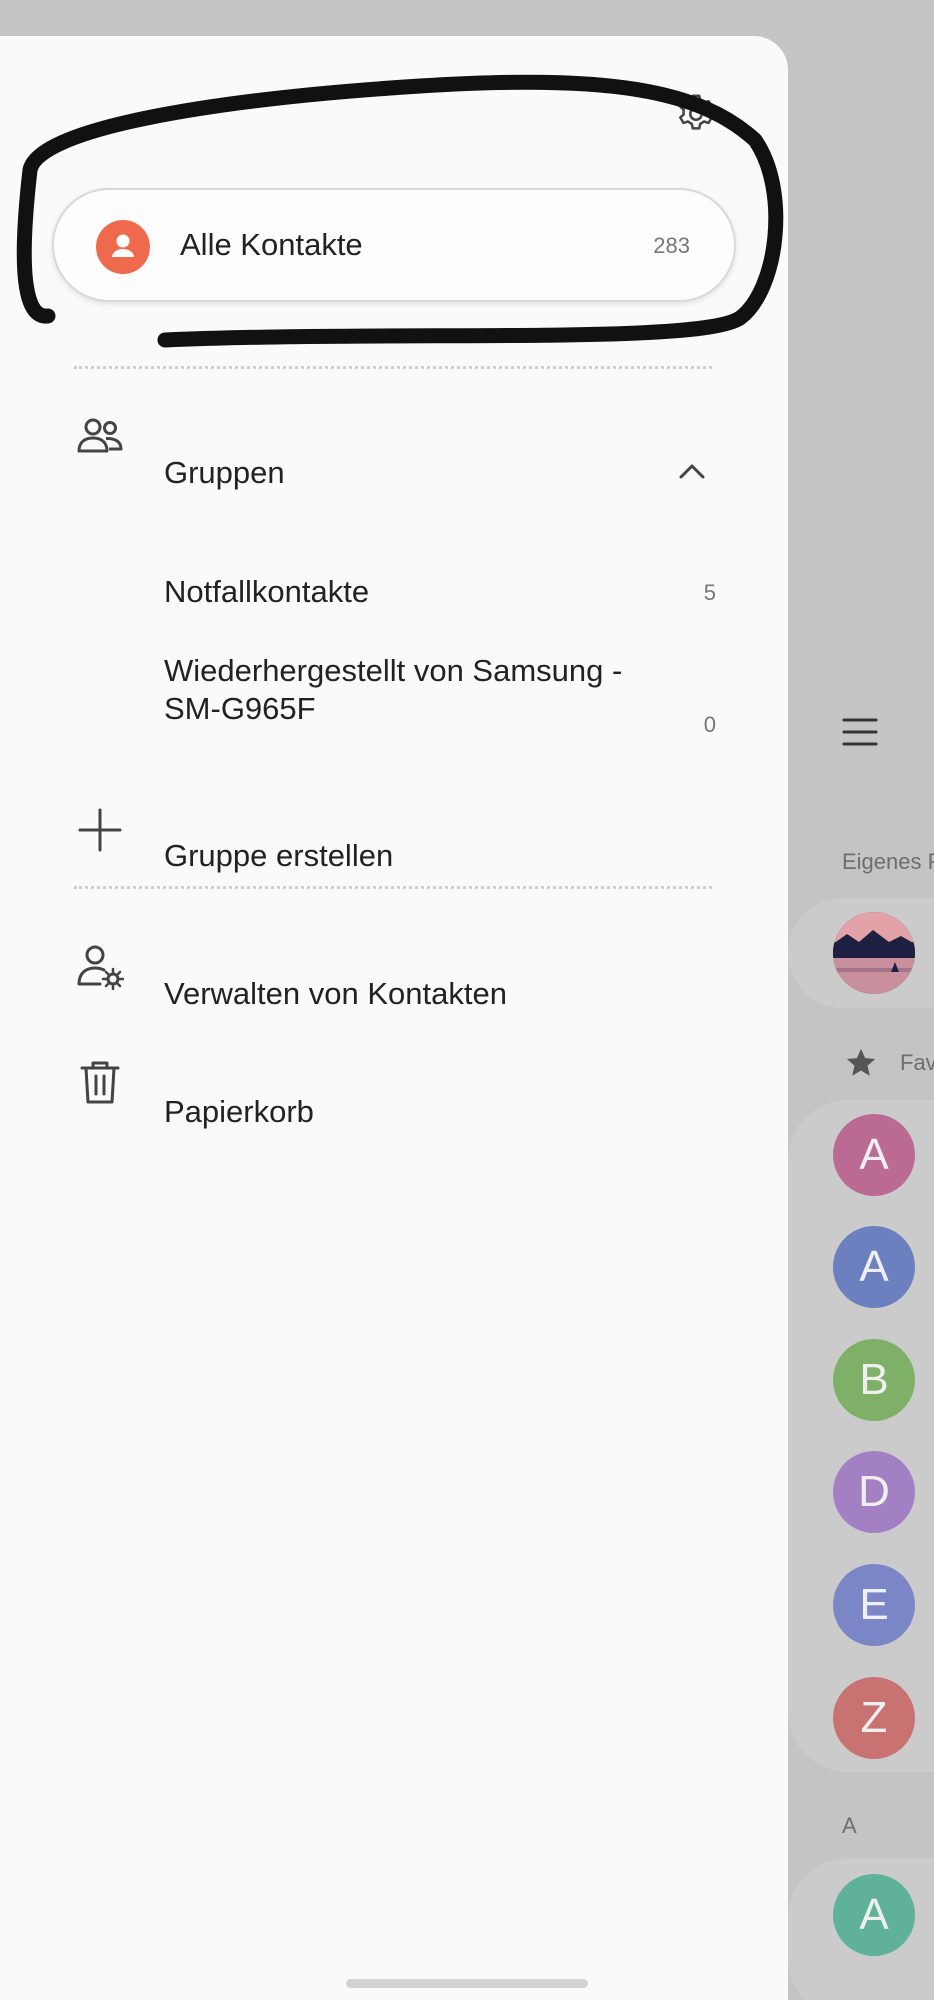 The width and height of the screenshot is (934, 2000). What do you see at coordinates (709, 724) in the screenshot?
I see `group-item-count: 0` at bounding box center [709, 724].